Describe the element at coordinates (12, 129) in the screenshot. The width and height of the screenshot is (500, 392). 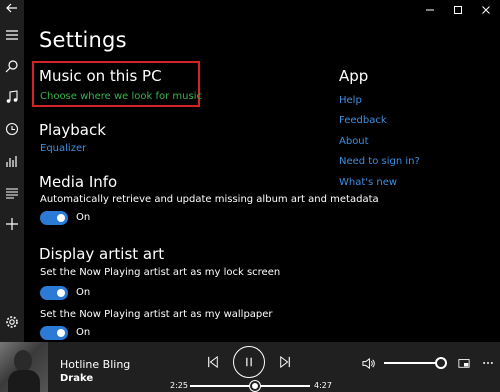
I see `recent-clock-icon` at that location.